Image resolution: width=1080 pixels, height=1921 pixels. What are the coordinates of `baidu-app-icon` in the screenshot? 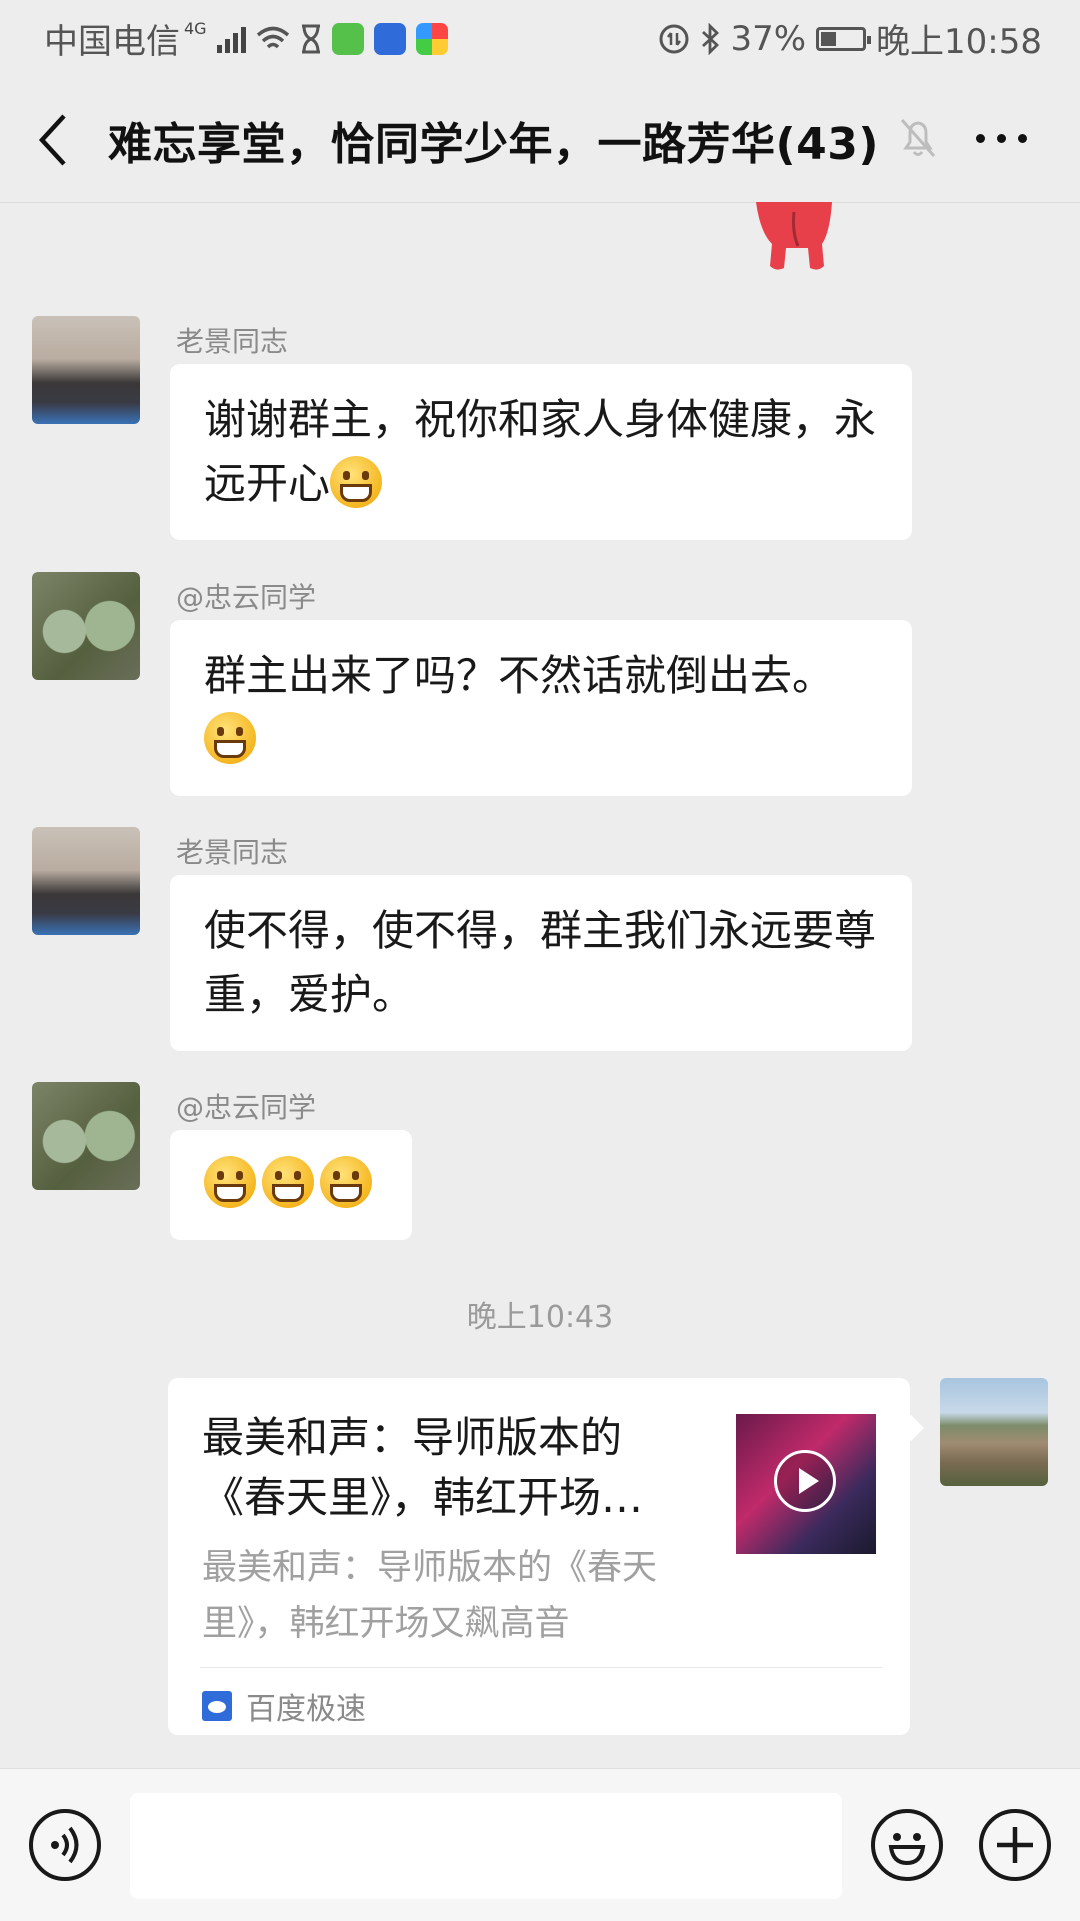 It's located at (389, 38).